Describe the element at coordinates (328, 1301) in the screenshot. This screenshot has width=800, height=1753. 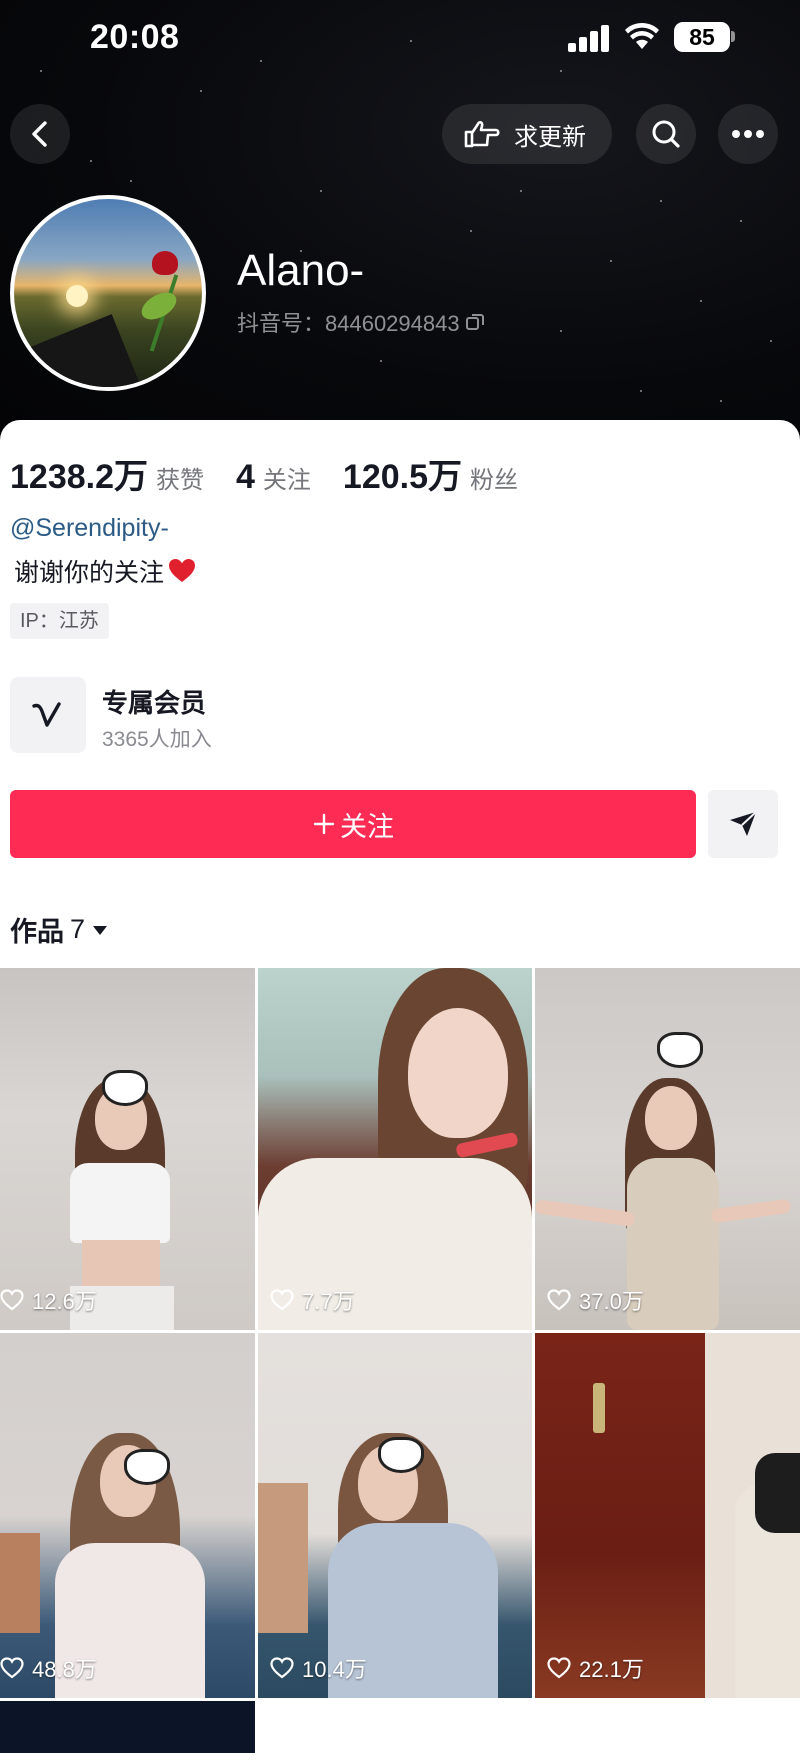
I see `video-likes-count: 7.7万` at that location.